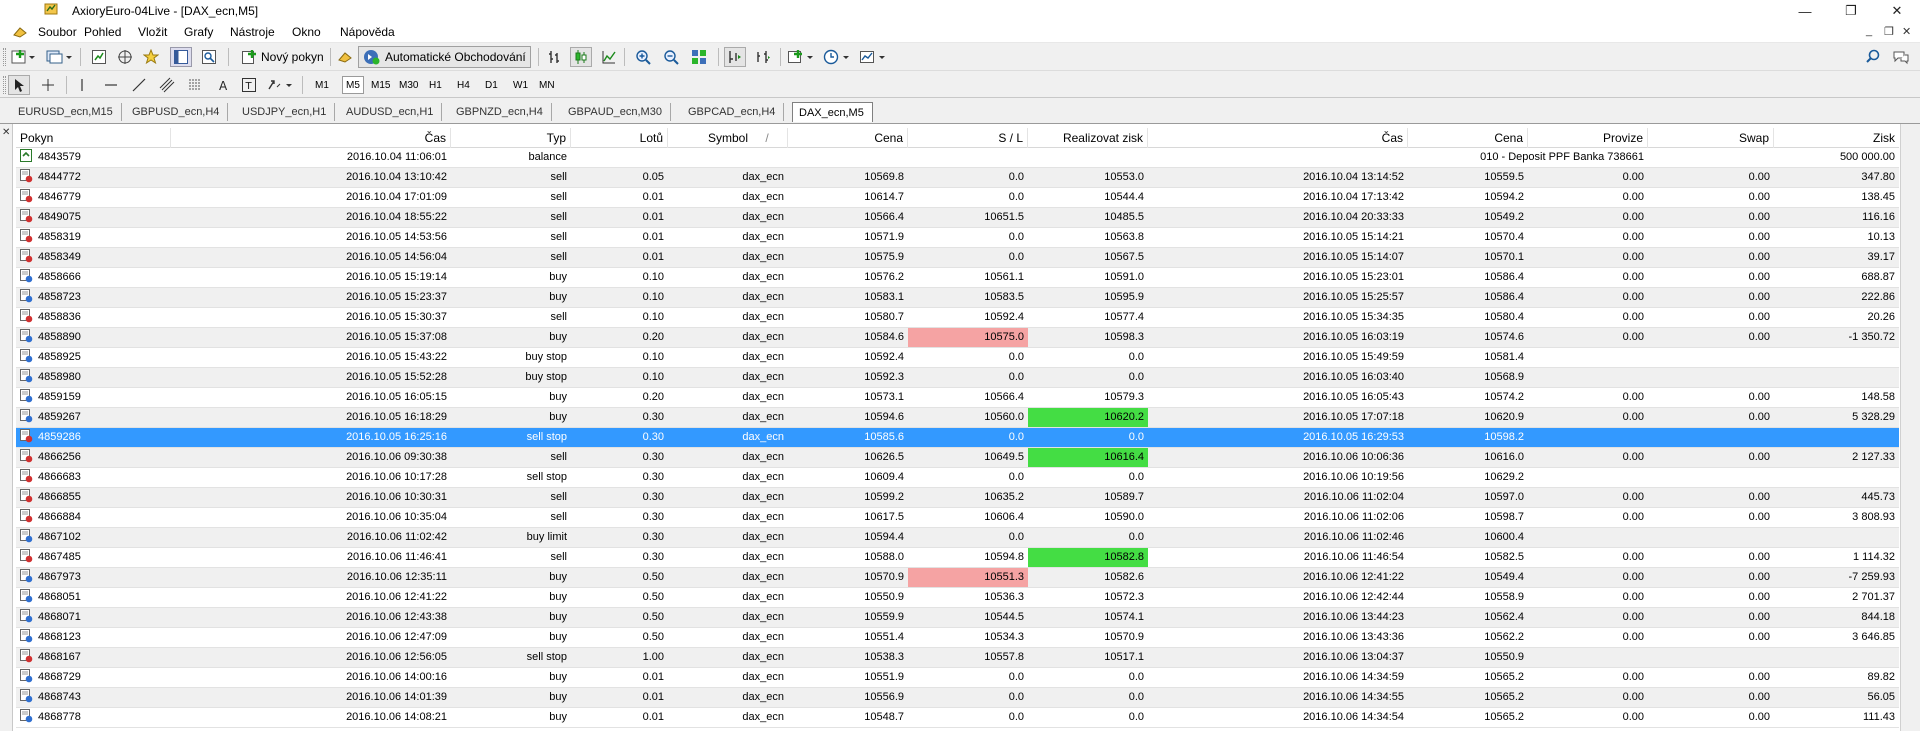 This screenshot has width=1920, height=731. What do you see at coordinates (968, 138) in the screenshot?
I see `column-header-sl: S / L` at bounding box center [968, 138].